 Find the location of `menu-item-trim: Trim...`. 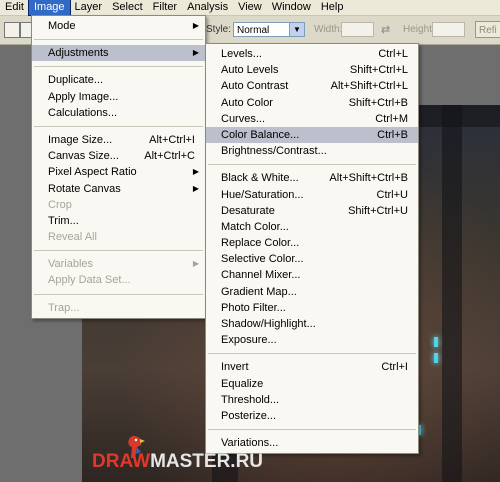

menu-item-trim: Trim... is located at coordinates (118, 221).